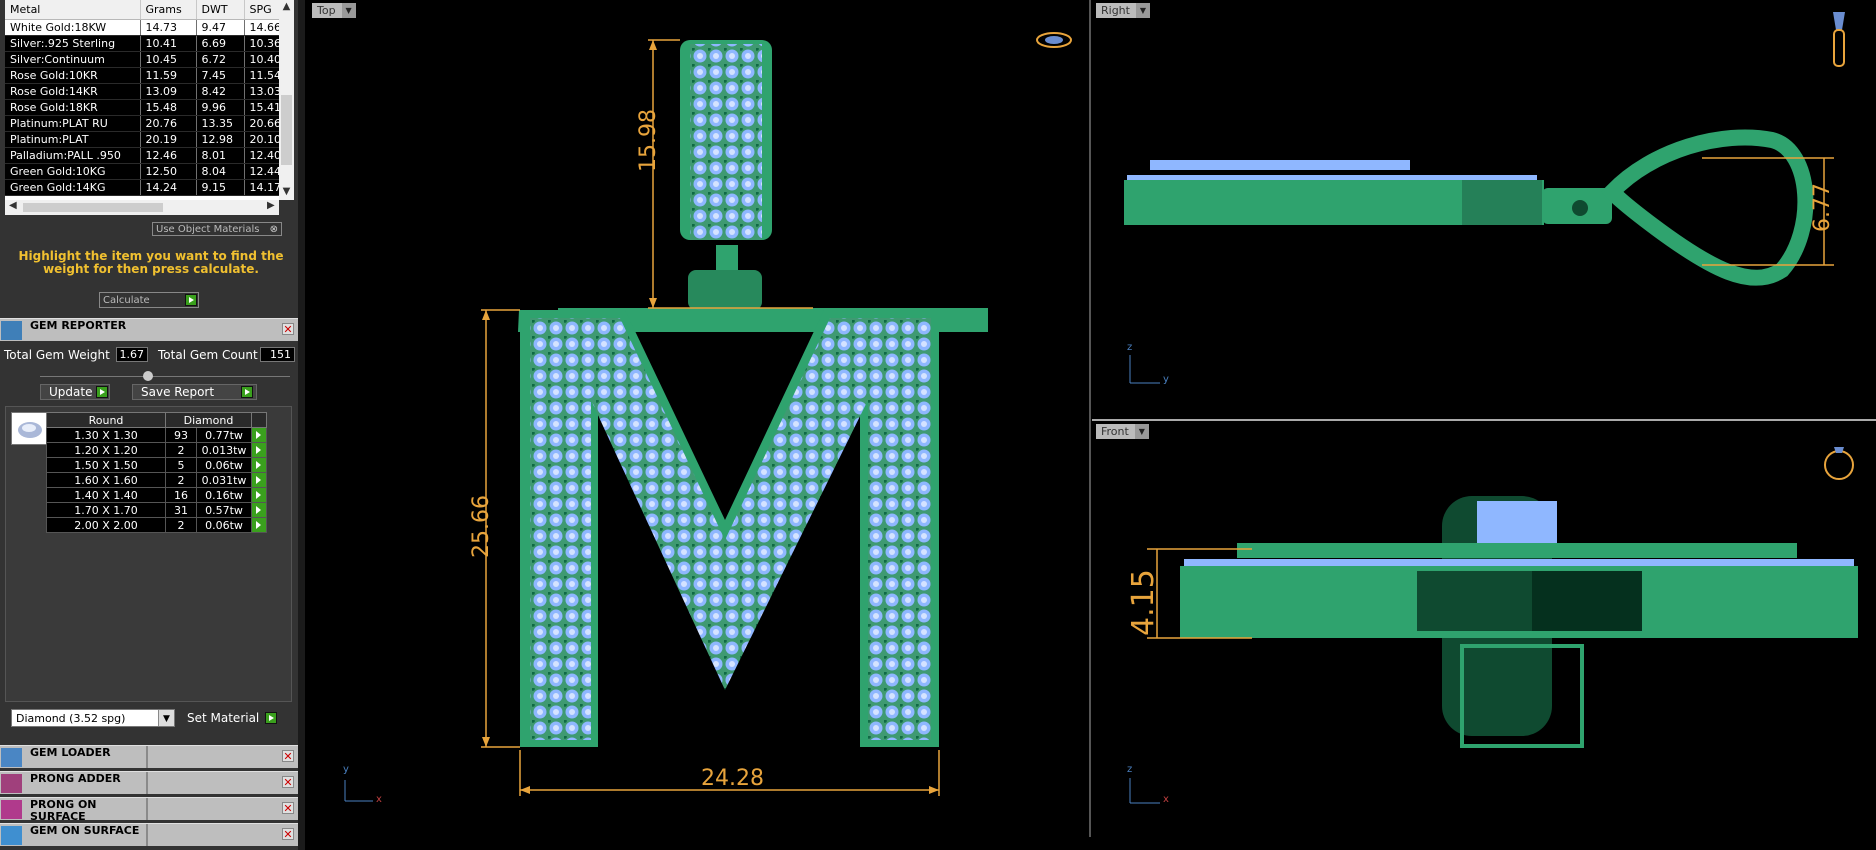  I want to click on metal-cell: 12.98, so click(220, 139).